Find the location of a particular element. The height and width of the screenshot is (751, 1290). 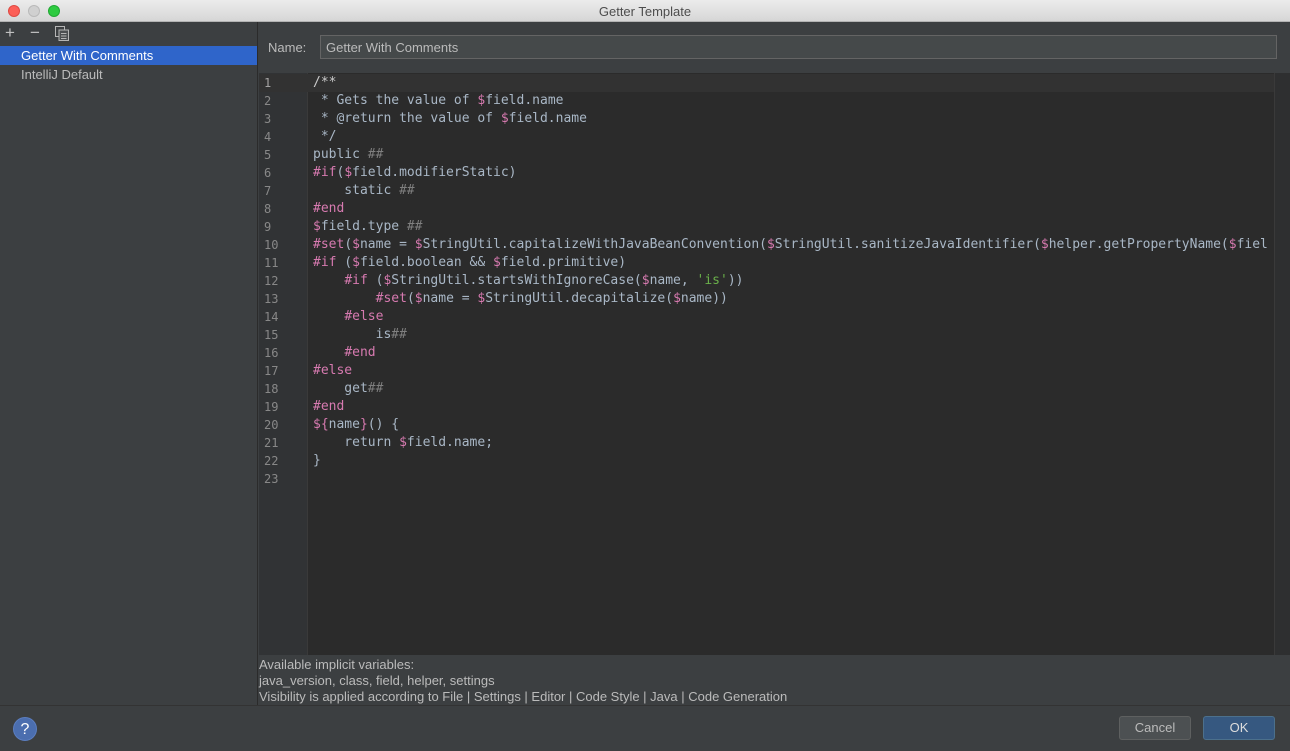

ok-button: OK is located at coordinates (1239, 728).